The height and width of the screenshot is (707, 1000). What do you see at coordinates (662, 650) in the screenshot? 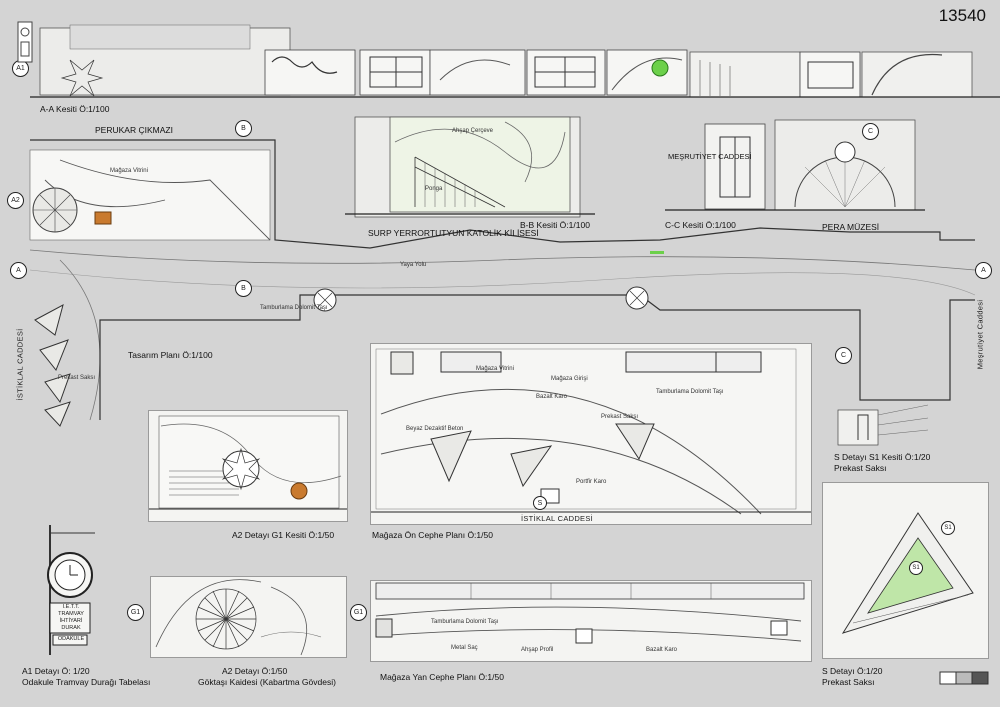
I see `my-label-bazalt: Bazalt Karo` at bounding box center [662, 650].